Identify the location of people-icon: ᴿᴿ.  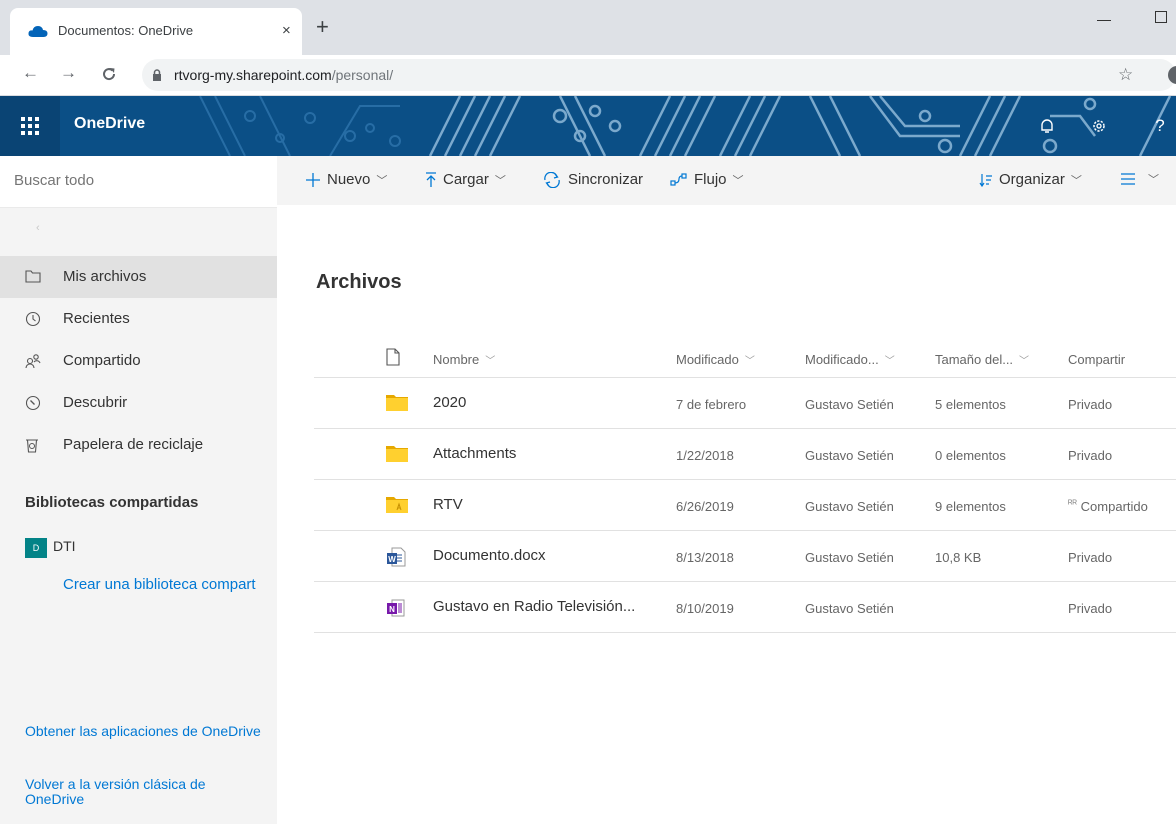
(1073, 504).